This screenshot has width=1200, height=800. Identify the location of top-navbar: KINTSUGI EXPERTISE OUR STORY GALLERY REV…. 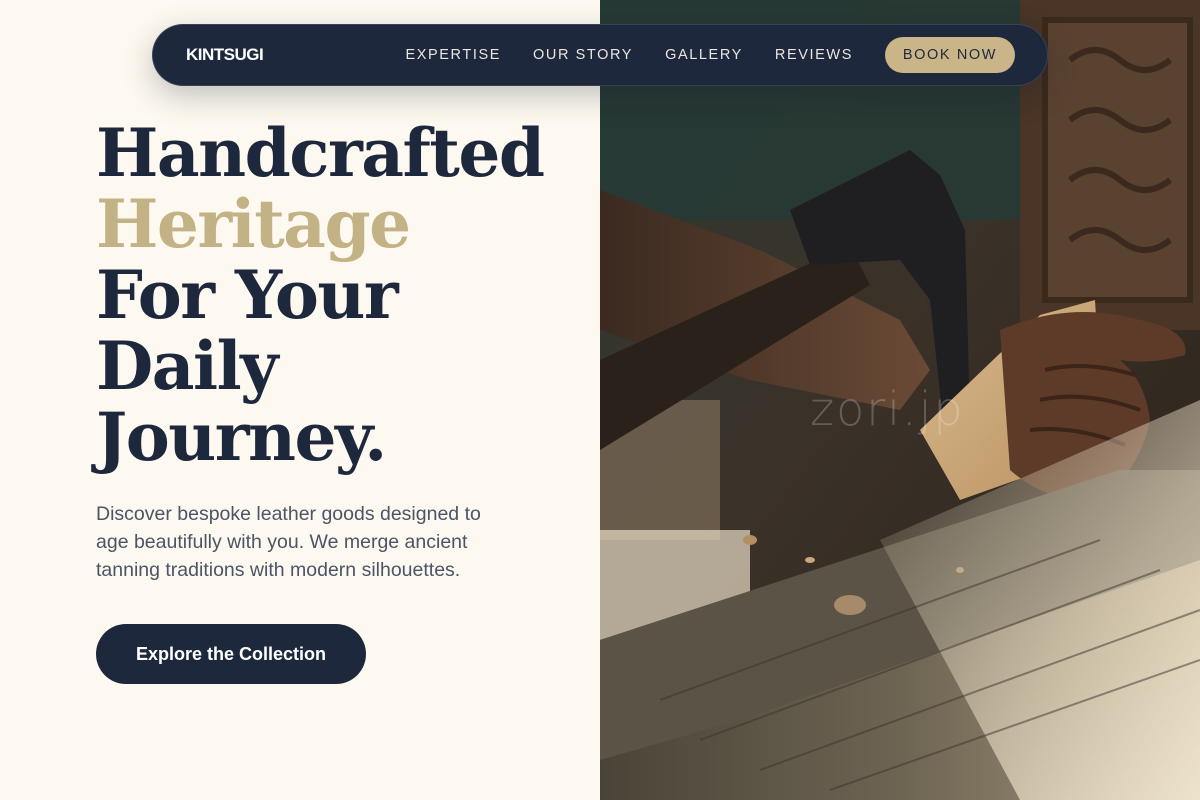
(600, 55).